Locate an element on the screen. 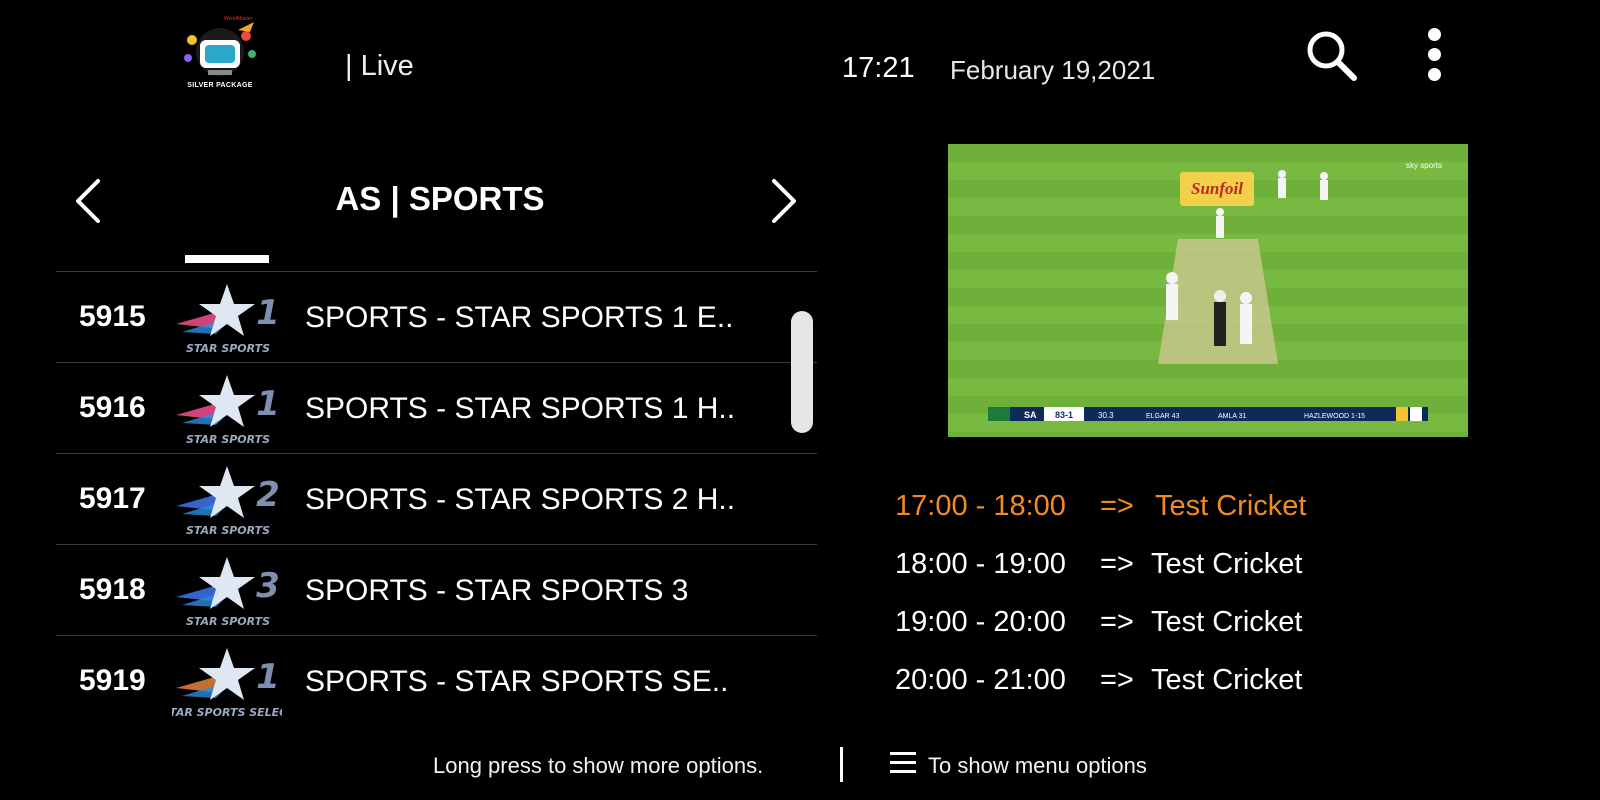 The height and width of the screenshot is (800, 1600). channel-name: SPORTS - STAR SPORTS 1 E.. is located at coordinates (519, 317).